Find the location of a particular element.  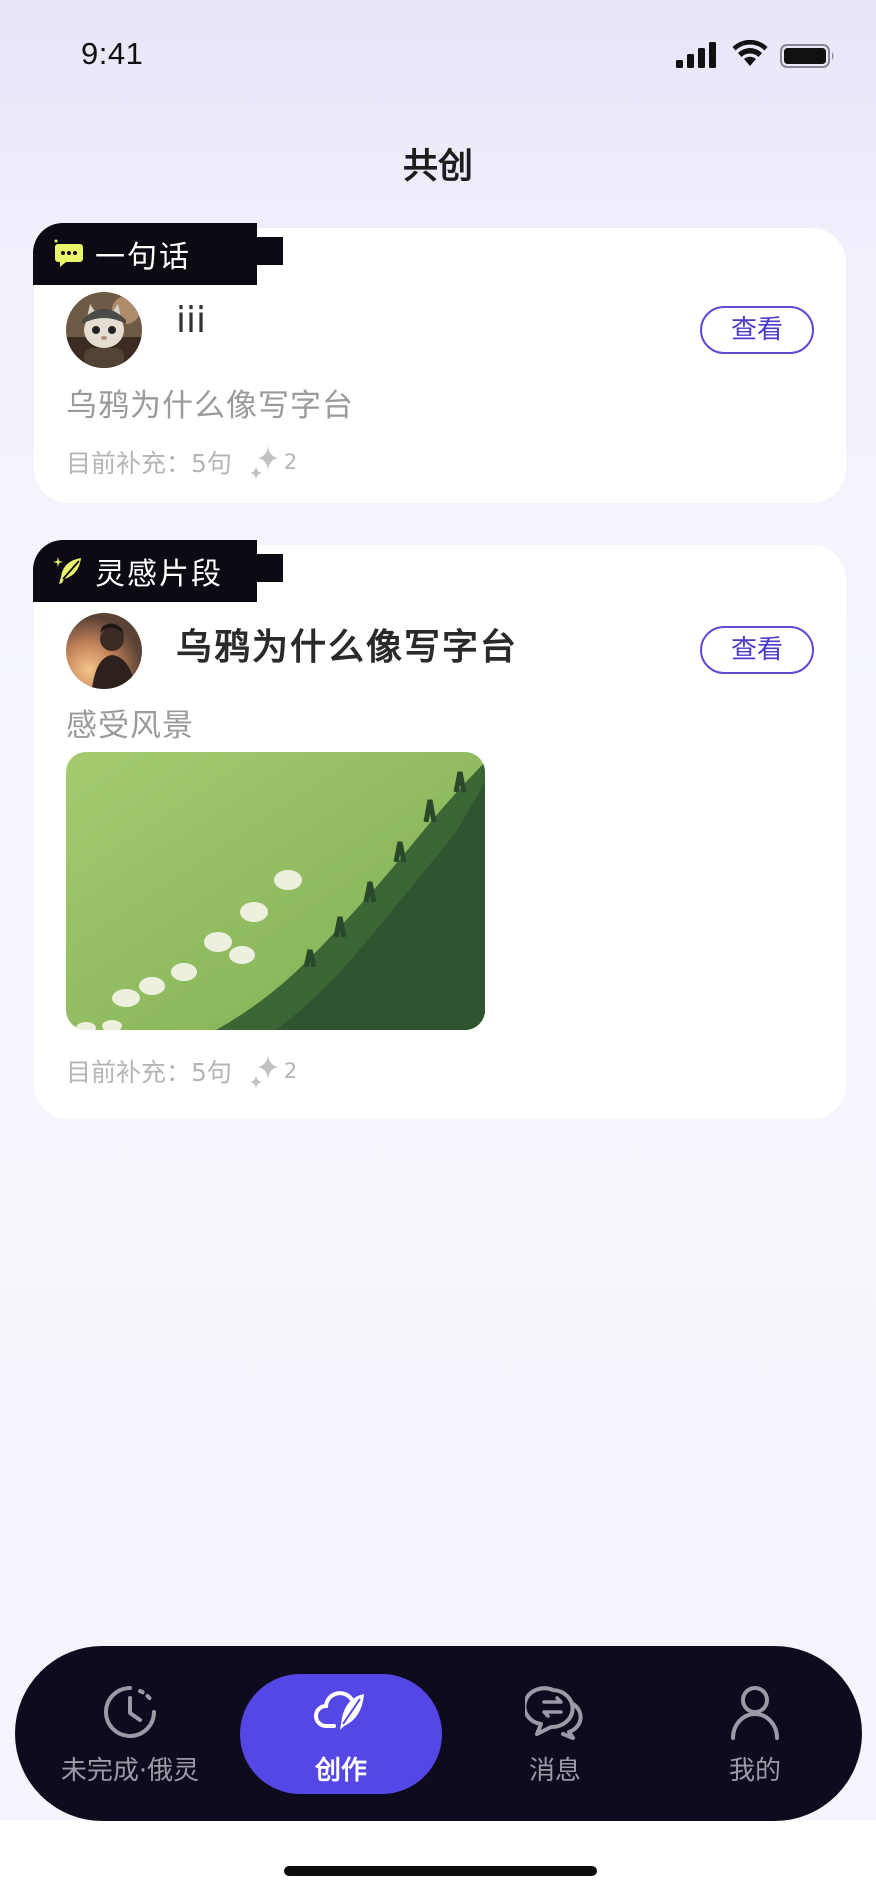

nav-item-unfinished: 未完成·俄灵 is located at coordinates (130, 1733).